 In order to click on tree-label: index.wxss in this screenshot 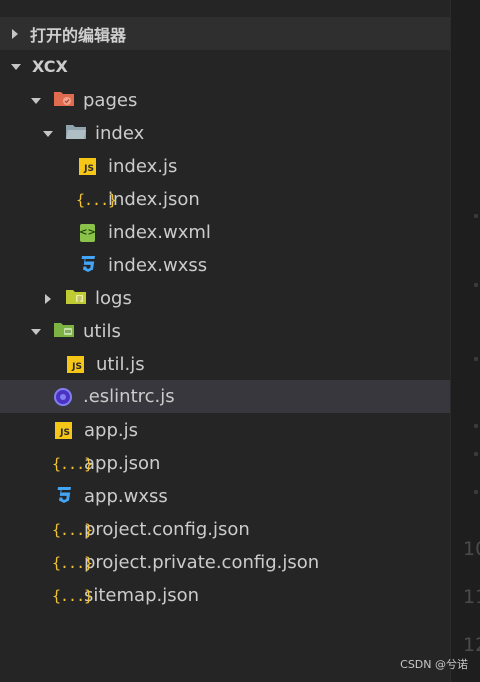, I will do `click(158, 265)`.